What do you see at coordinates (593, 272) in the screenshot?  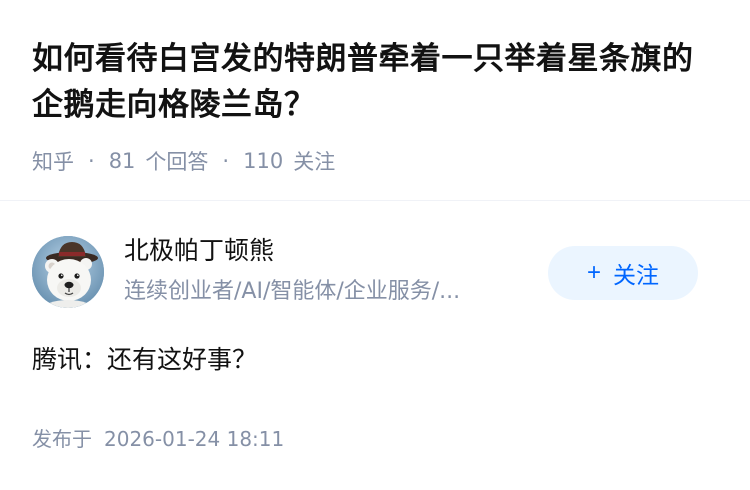 I see `plus-icon: +` at bounding box center [593, 272].